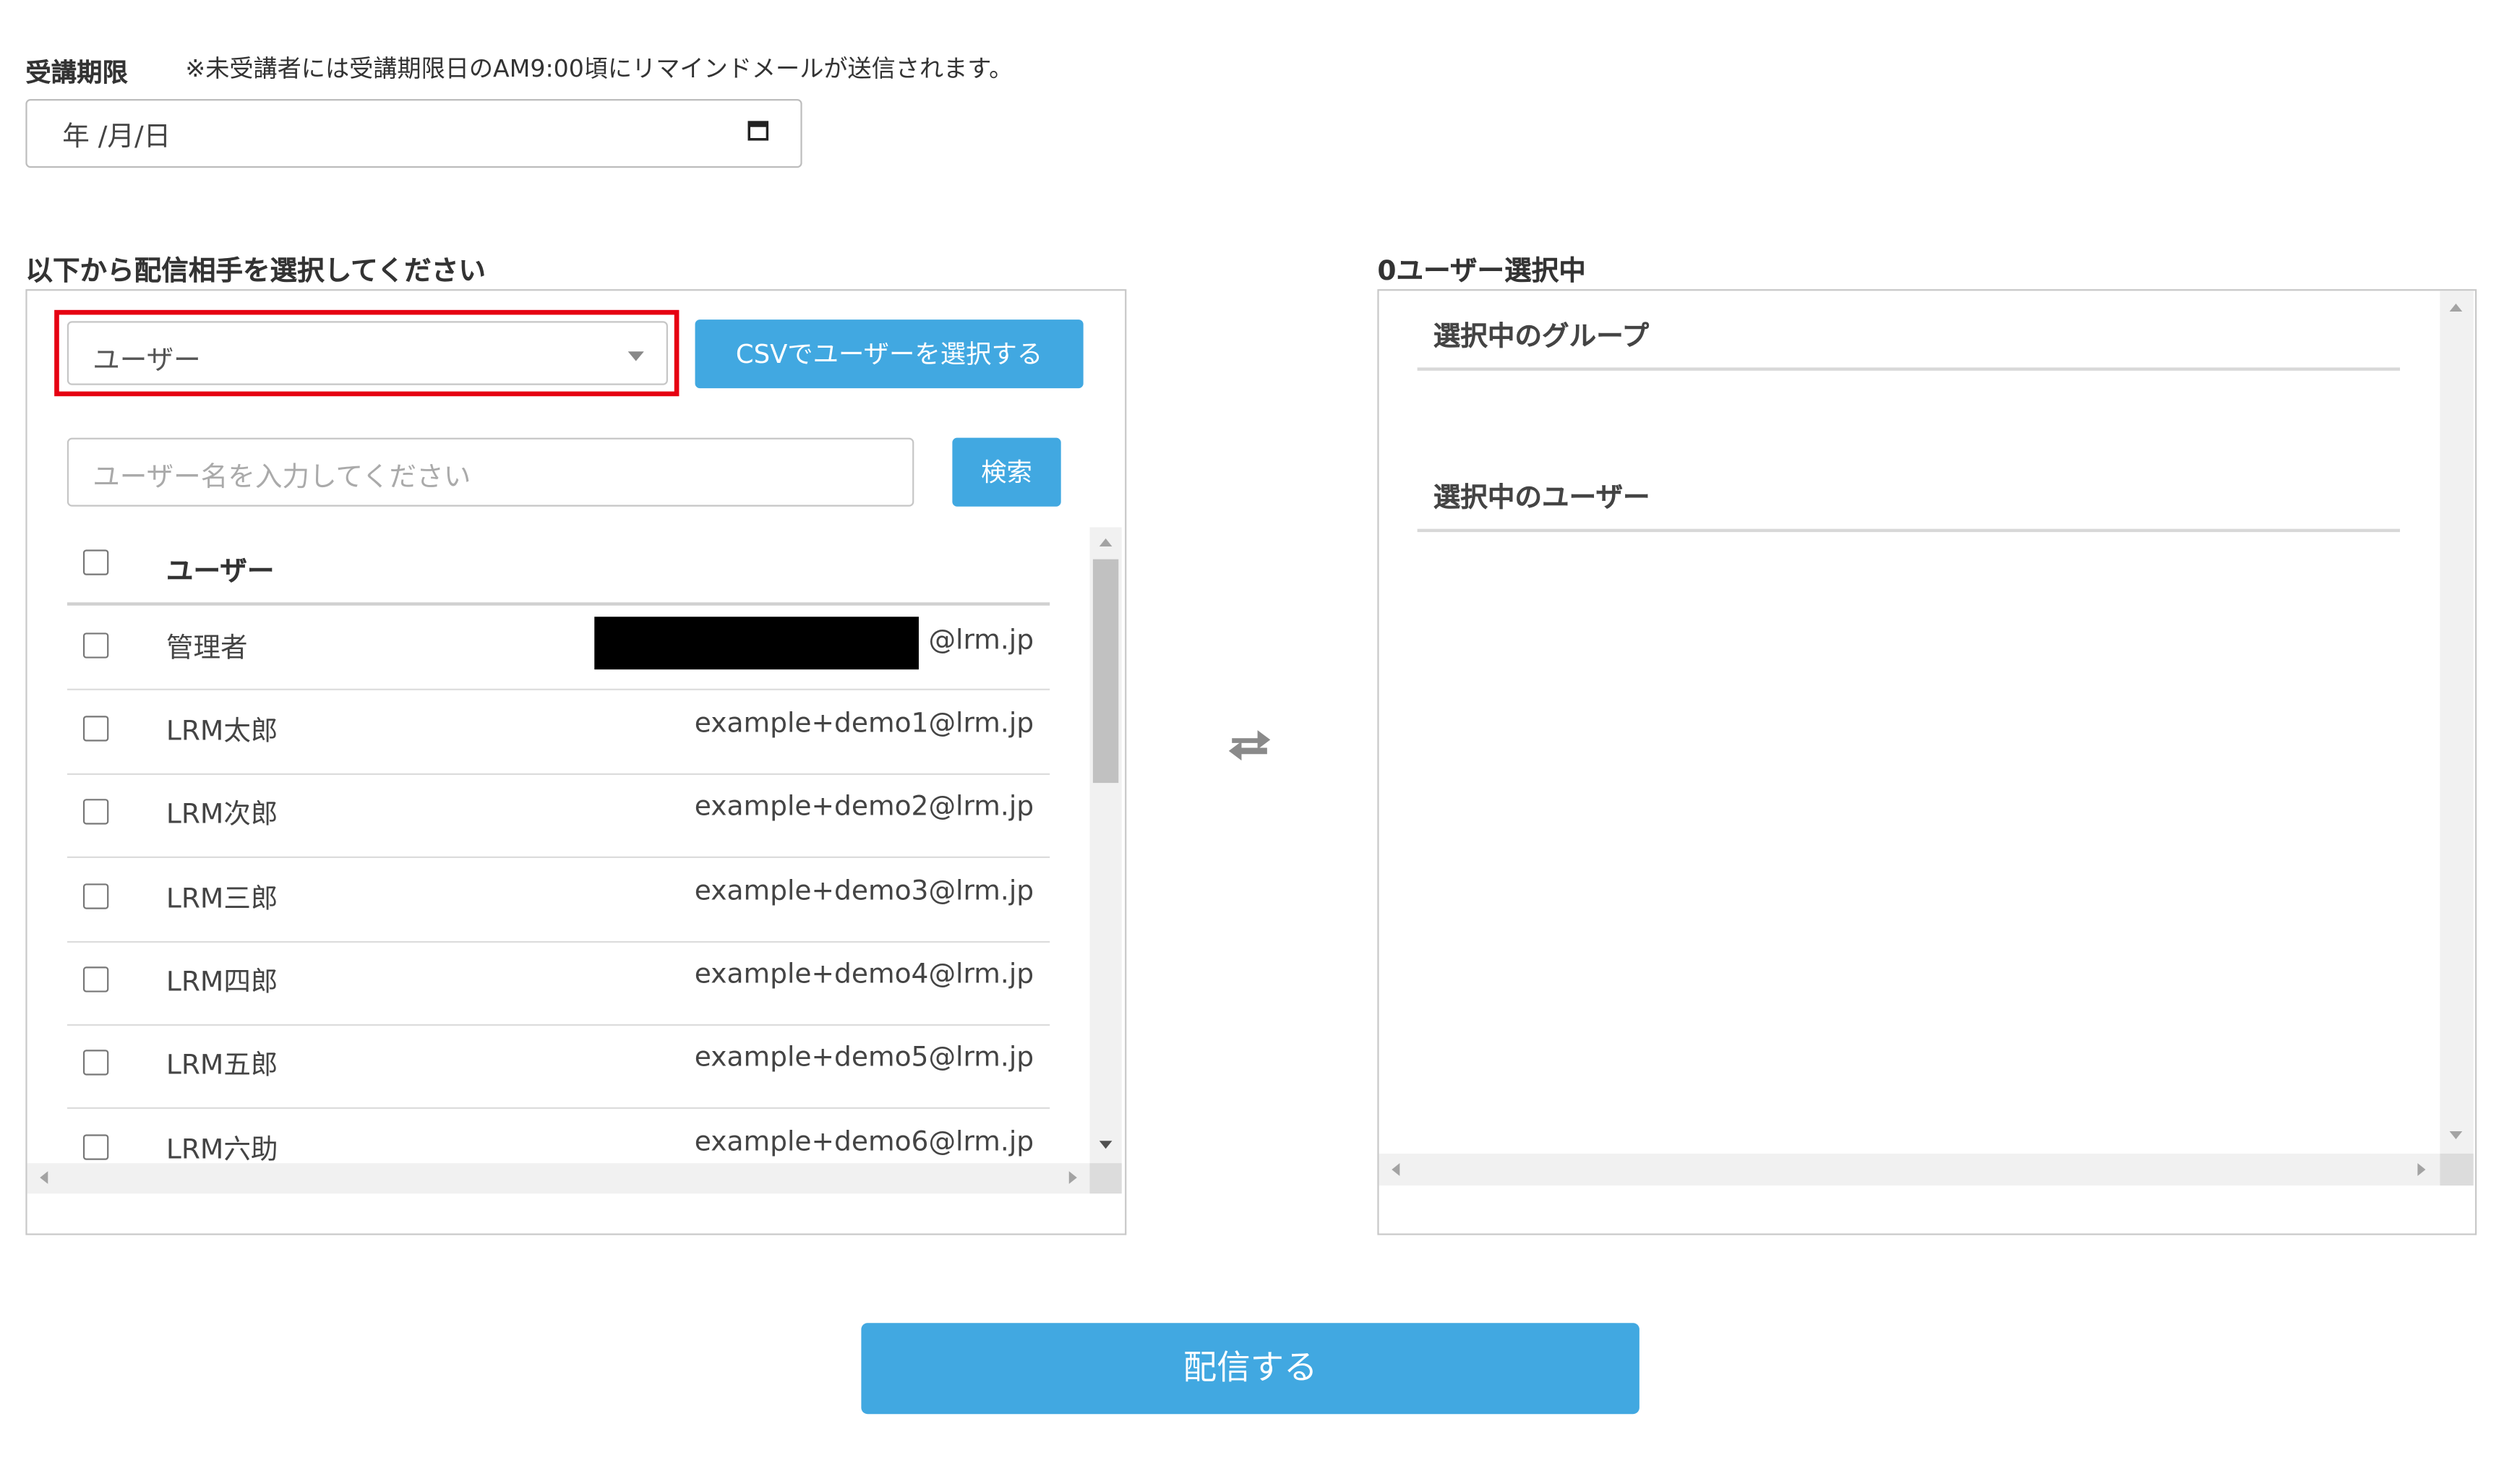 This screenshot has height=1484, width=2499. Describe the element at coordinates (222, 1149) in the screenshot. I see `user-name: LRM六助` at that location.